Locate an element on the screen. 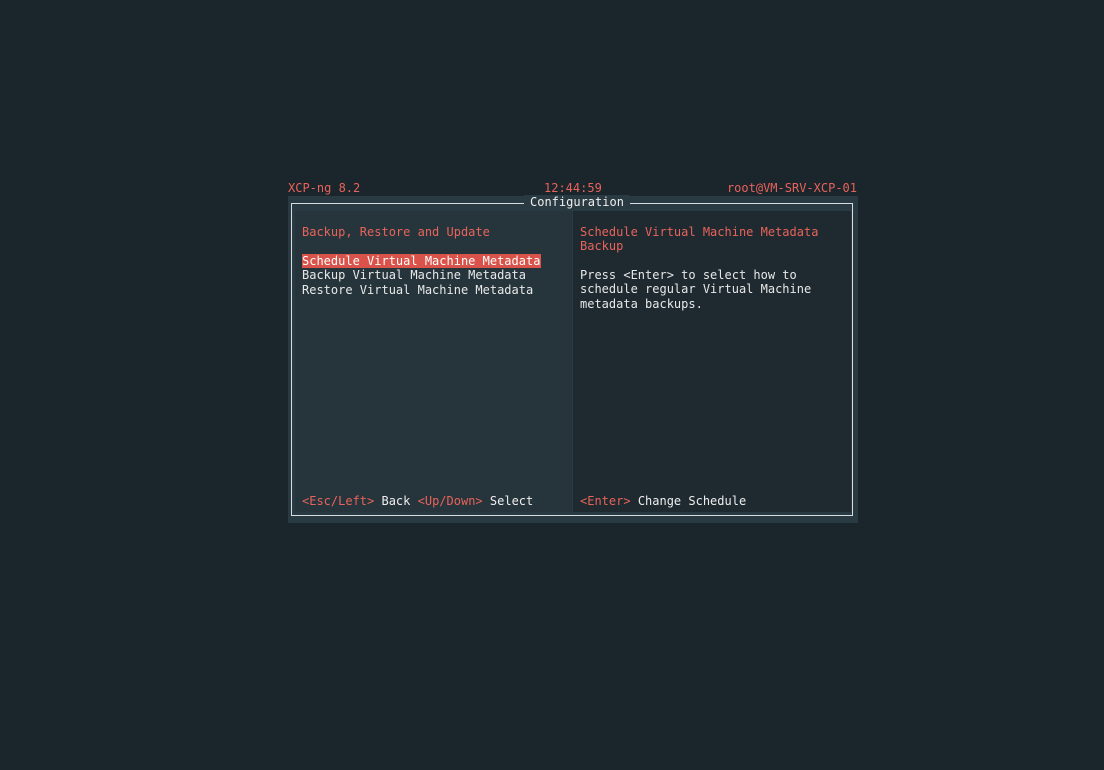 This screenshot has height=770, width=1104. key-hint-enter-label: Change Schedule is located at coordinates (692, 501).